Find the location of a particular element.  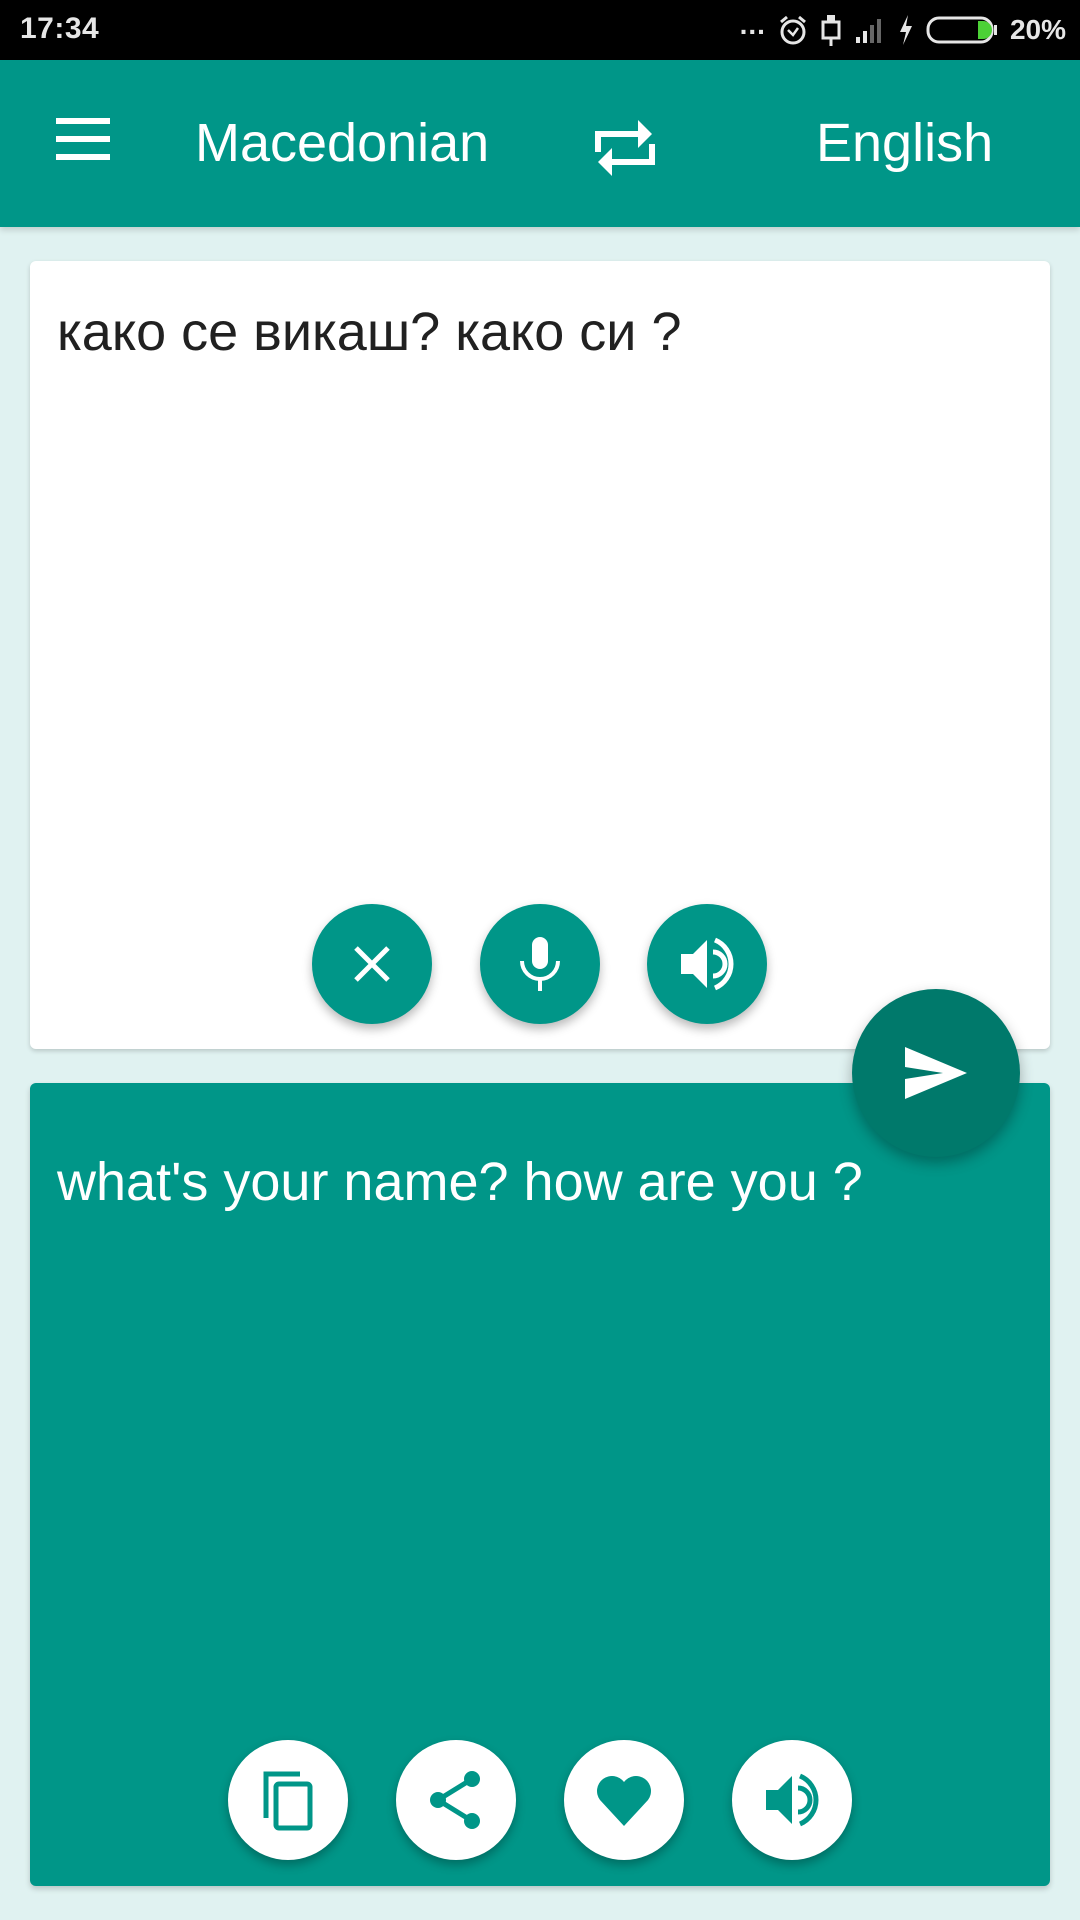

favorite-button is located at coordinates (624, 1800).